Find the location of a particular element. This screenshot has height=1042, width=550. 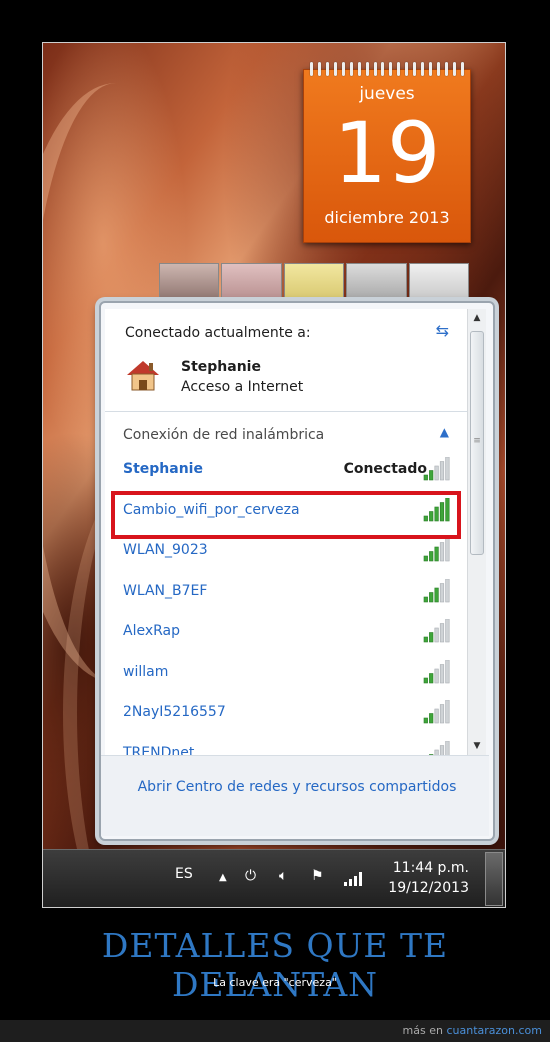

credit-link: cuantarazon.com is located at coordinates (494, 1030).